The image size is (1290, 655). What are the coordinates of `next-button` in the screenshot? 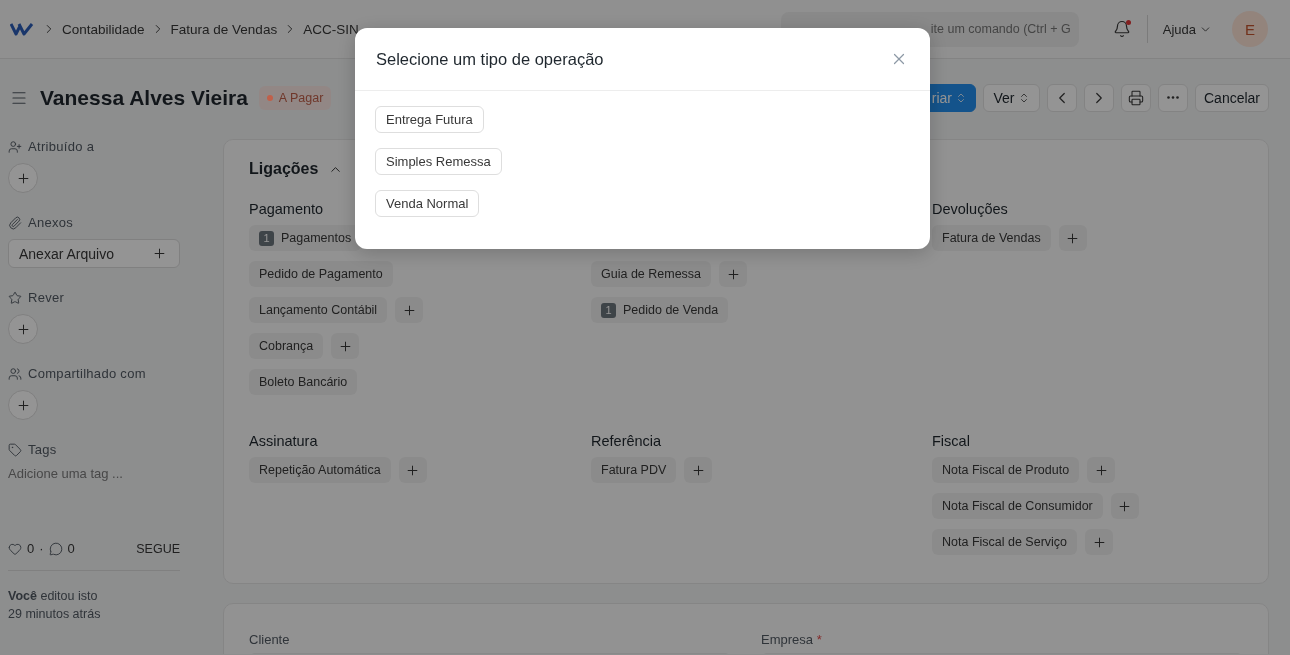 It's located at (1099, 97).